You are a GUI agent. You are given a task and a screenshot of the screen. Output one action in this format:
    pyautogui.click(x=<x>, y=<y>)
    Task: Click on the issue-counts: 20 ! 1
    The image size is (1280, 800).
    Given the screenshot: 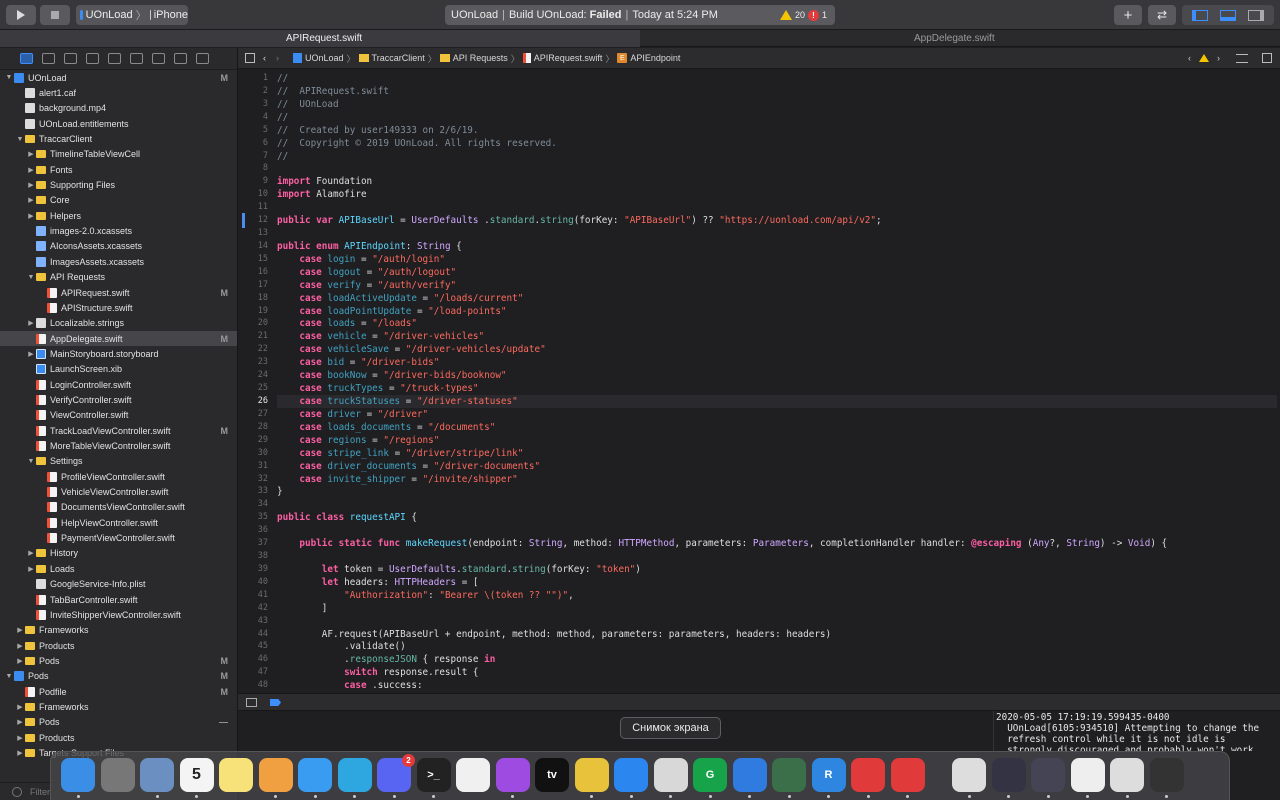 What is the action you would take?
    pyautogui.click(x=807, y=15)
    